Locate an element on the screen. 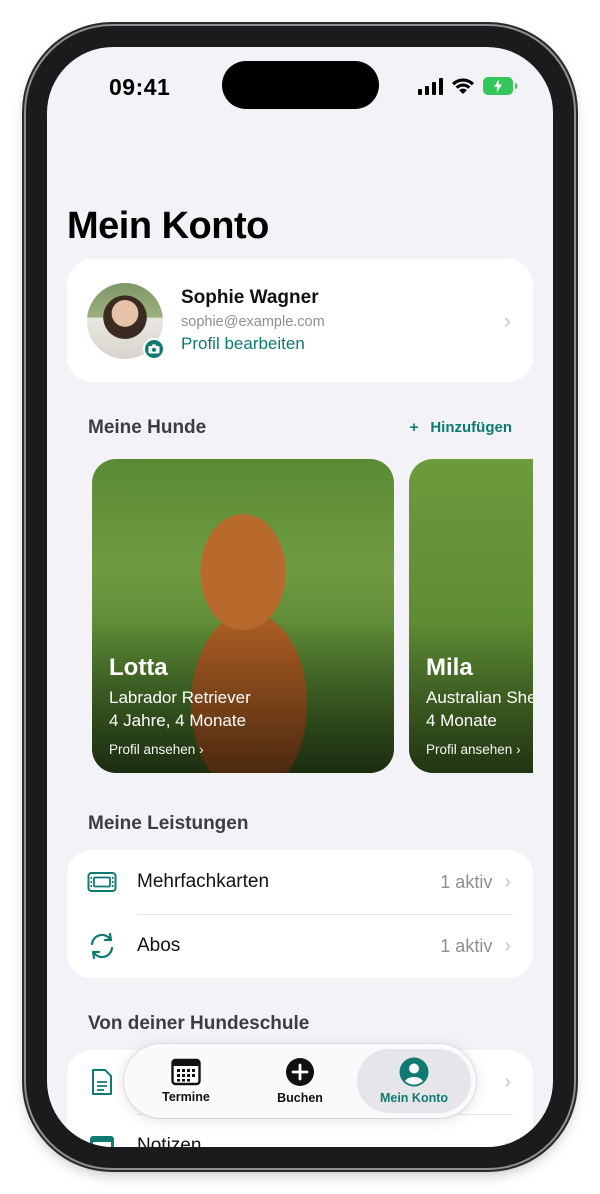  dog-age: 4 Monate is located at coordinates (461, 720).